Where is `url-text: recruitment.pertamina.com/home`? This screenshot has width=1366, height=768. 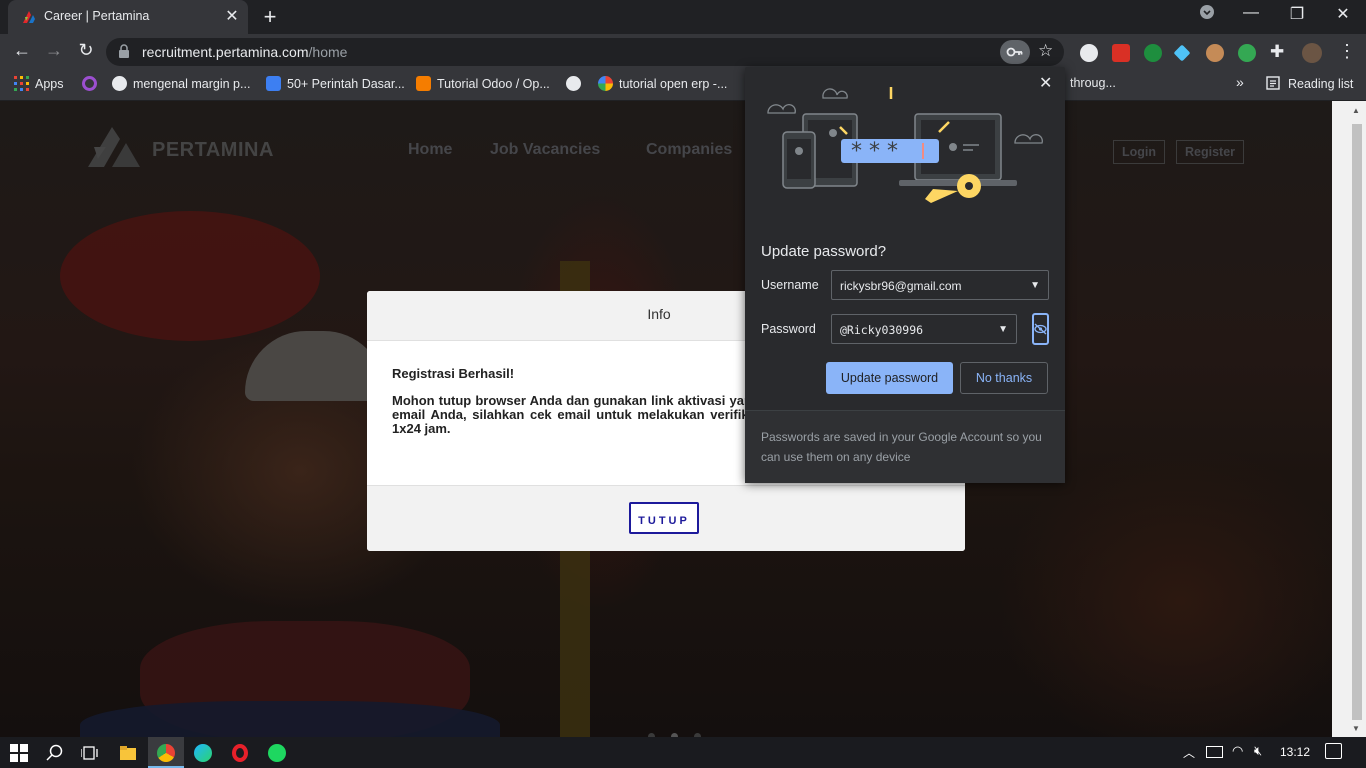 url-text: recruitment.pertamina.com/home is located at coordinates (244, 52).